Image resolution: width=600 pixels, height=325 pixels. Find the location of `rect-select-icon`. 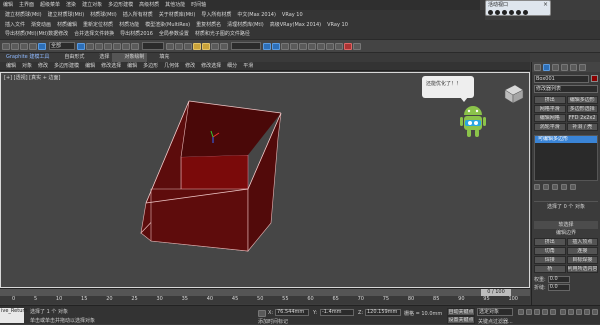

rect-select-icon is located at coordinates (99, 46).